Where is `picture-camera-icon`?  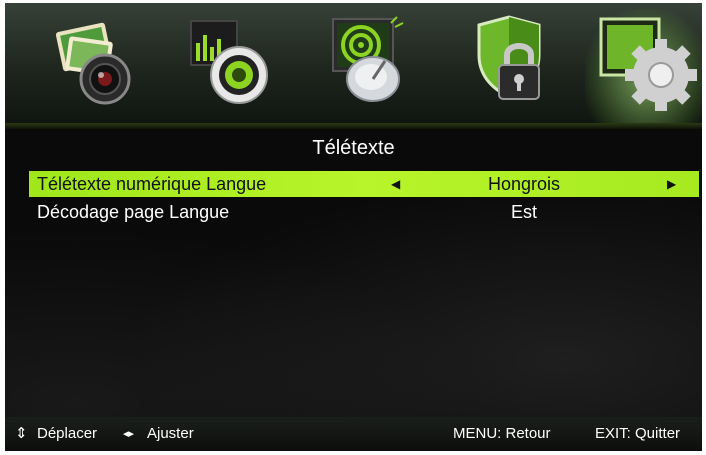 picture-camera-icon is located at coordinates (93, 63).